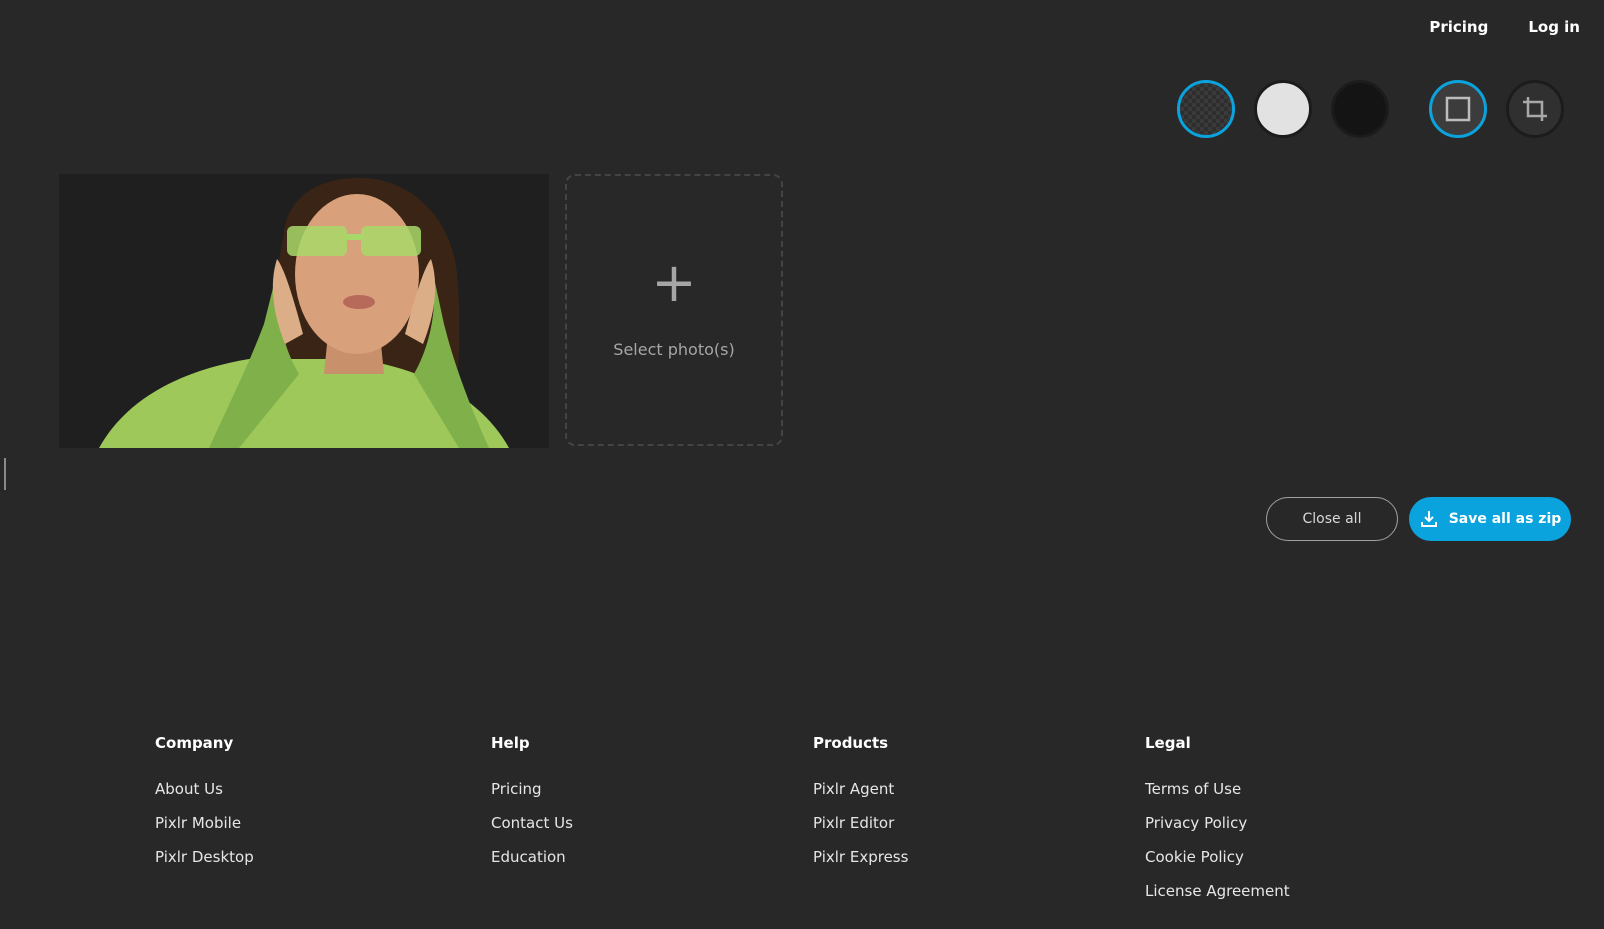 This screenshot has height=929, width=1604. I want to click on save-all-zip-button: Save all as zip, so click(1490, 519).